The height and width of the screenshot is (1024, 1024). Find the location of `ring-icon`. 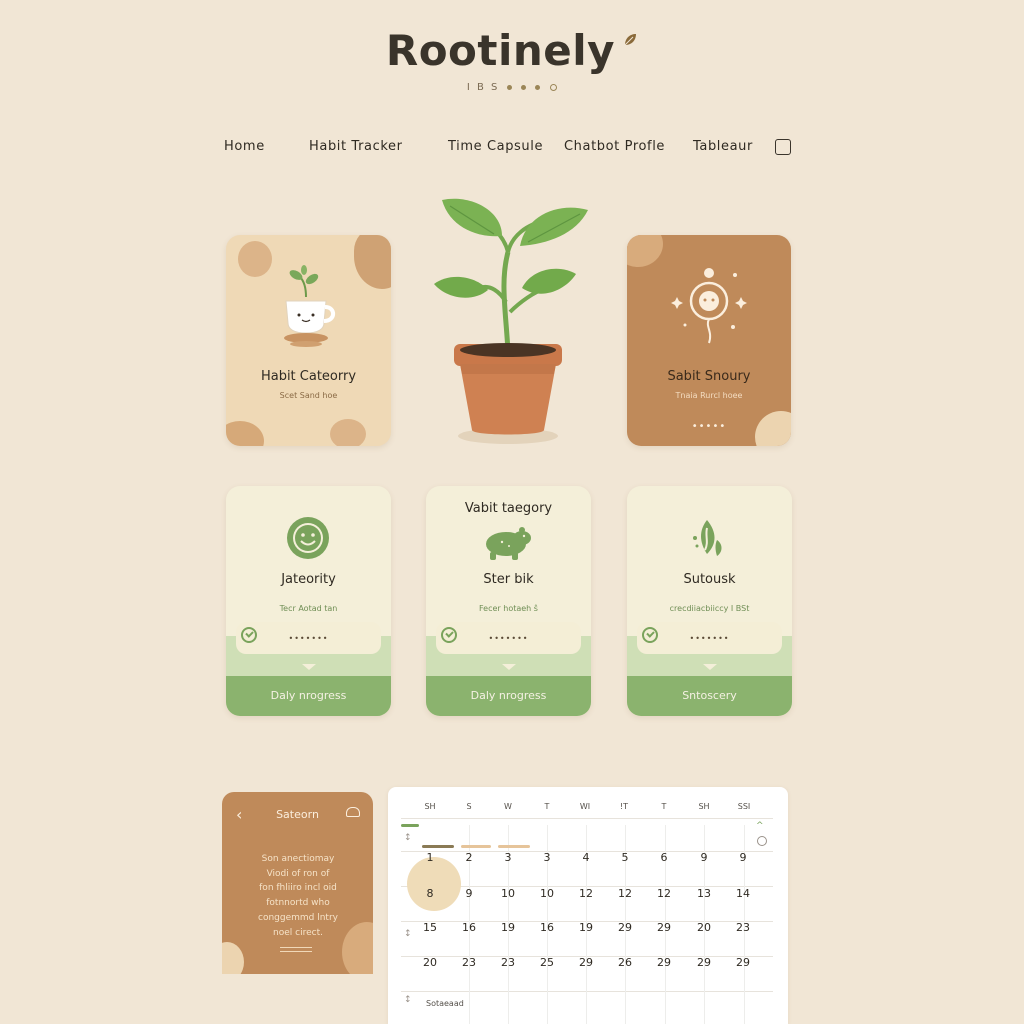

ring-icon is located at coordinates (554, 87).